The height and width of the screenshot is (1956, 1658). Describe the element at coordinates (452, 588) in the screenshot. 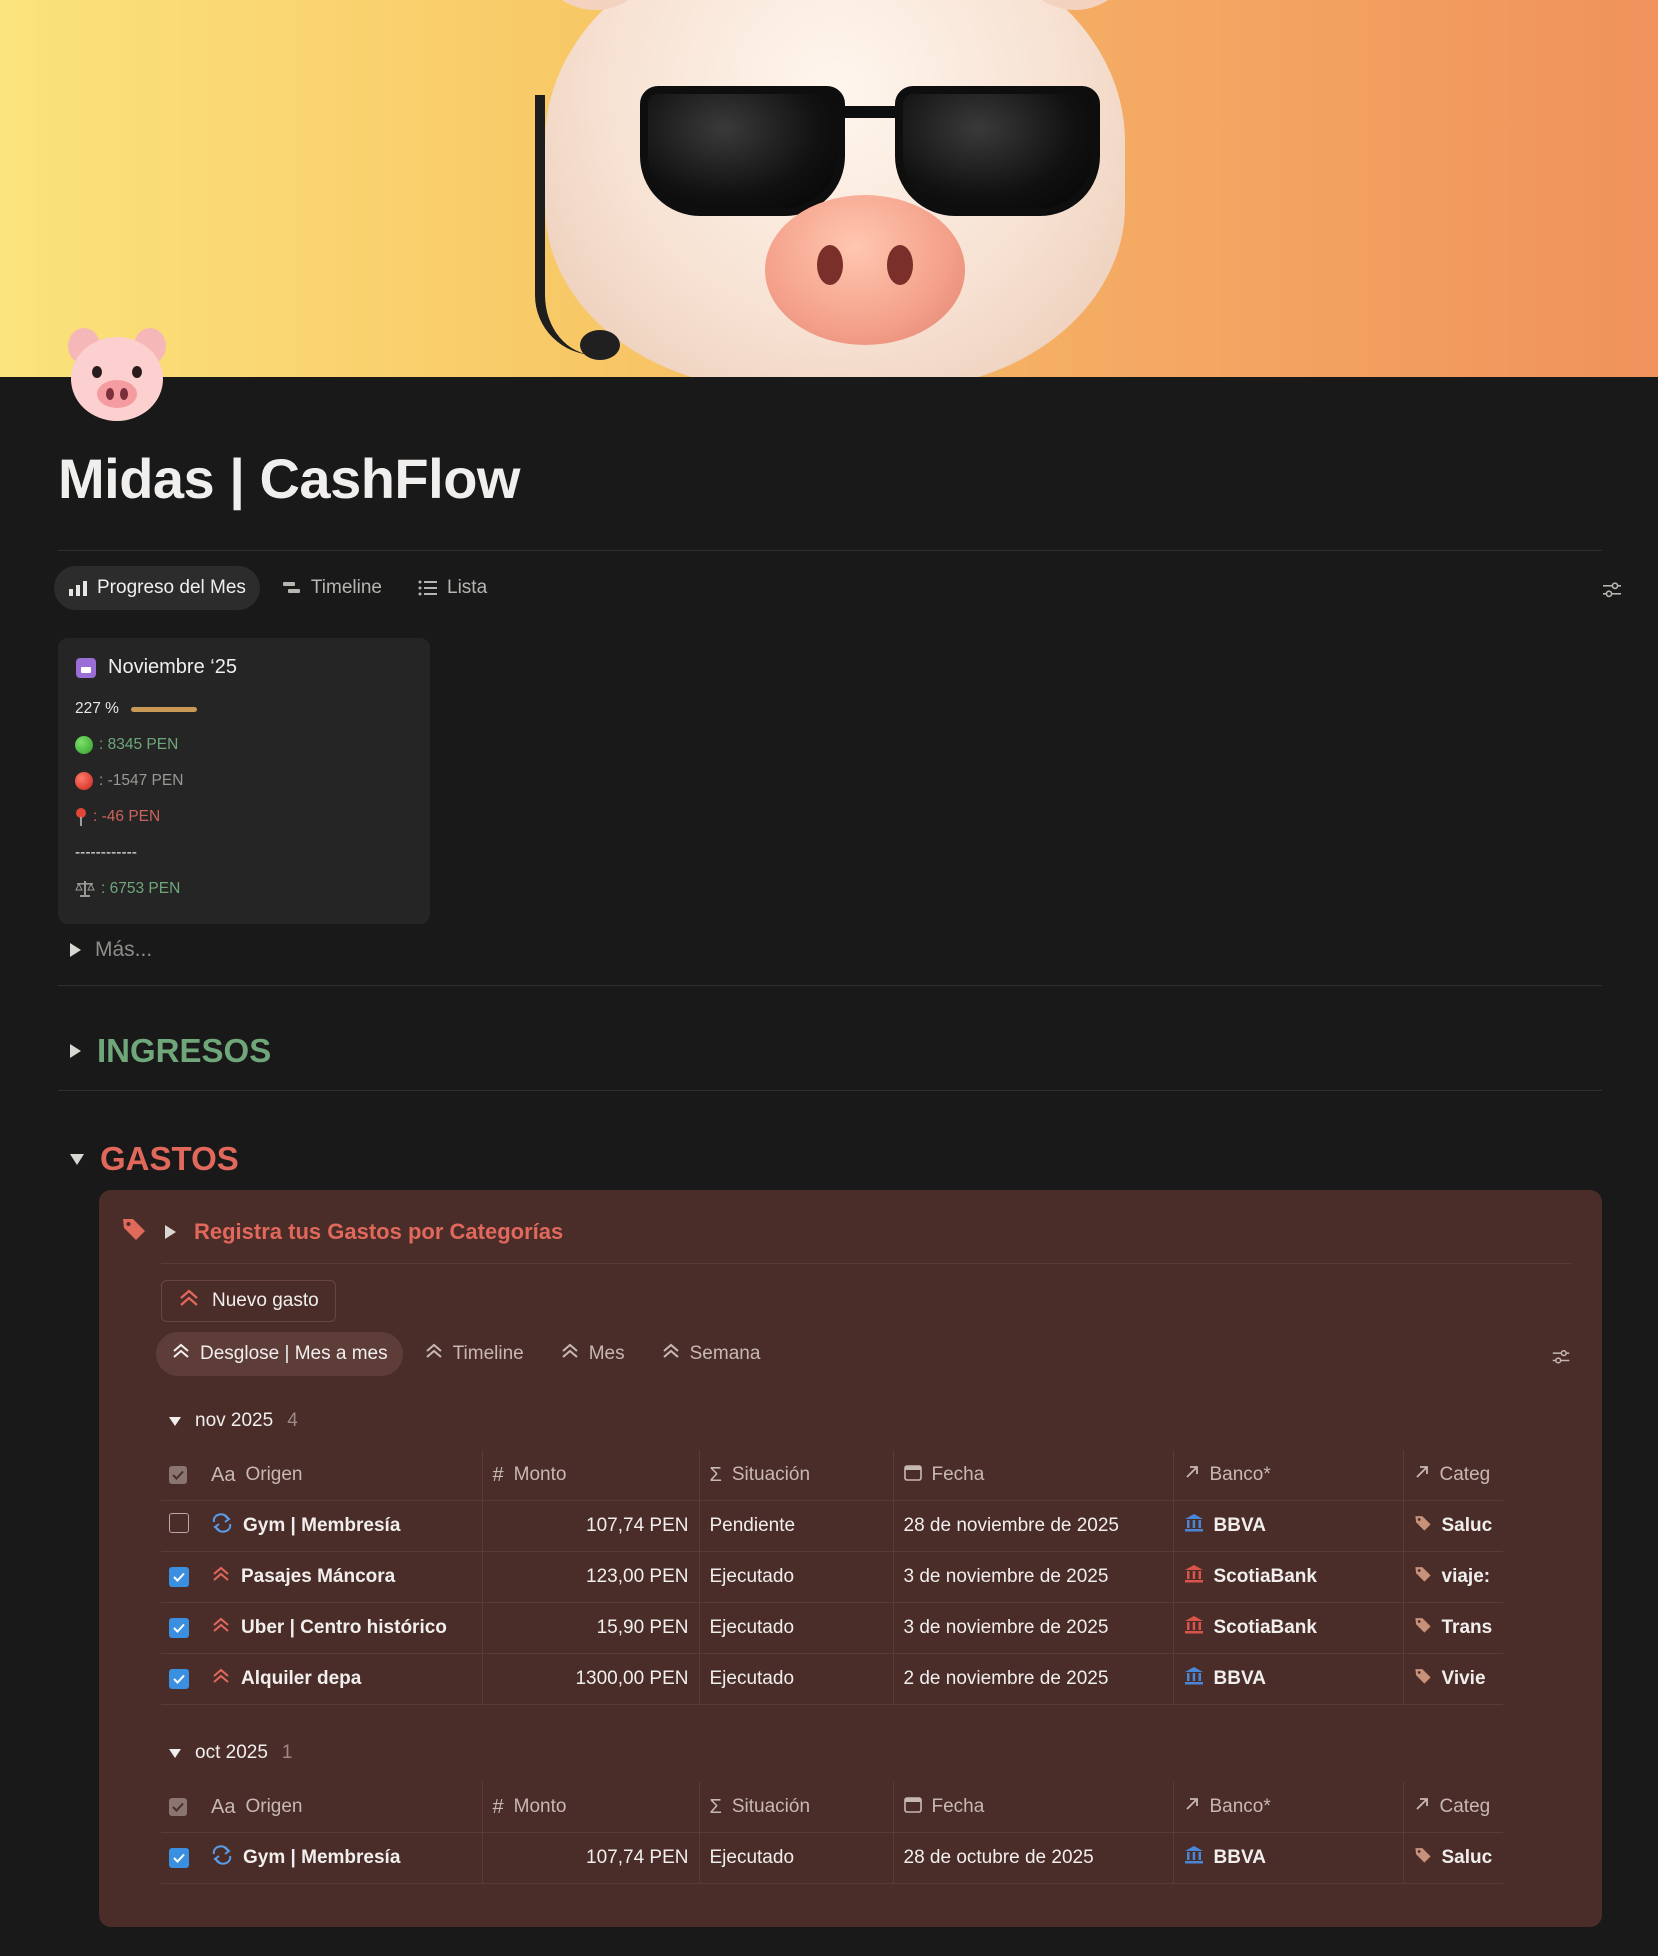

I see `tab-lista: Lista` at that location.